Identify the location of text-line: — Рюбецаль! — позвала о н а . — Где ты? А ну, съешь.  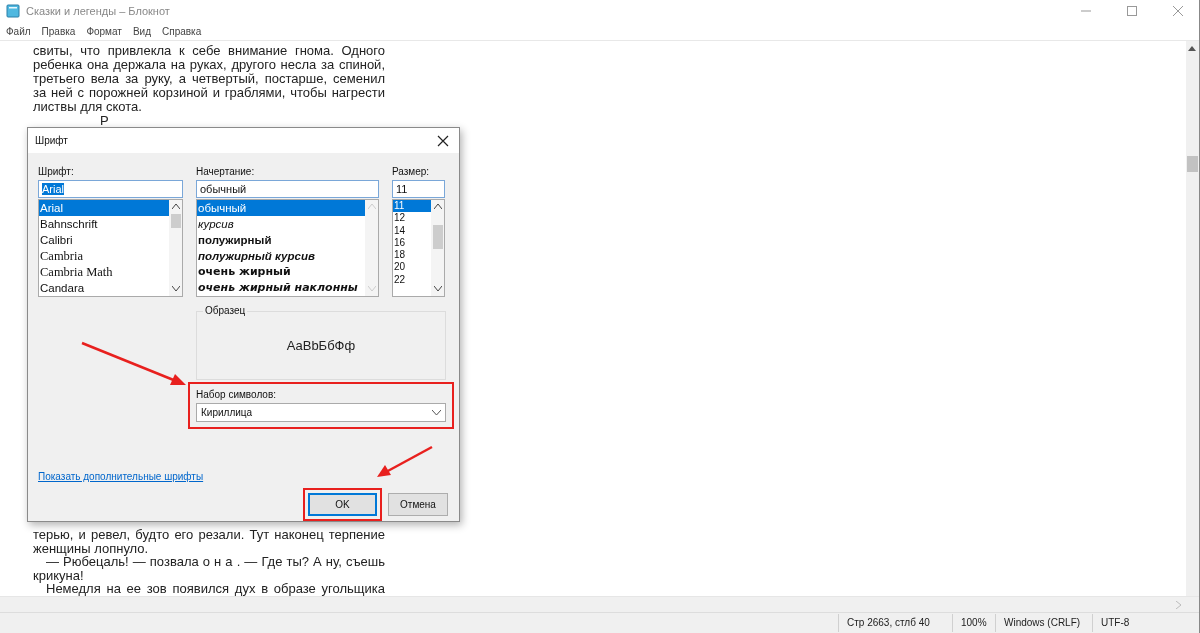
(215, 562).